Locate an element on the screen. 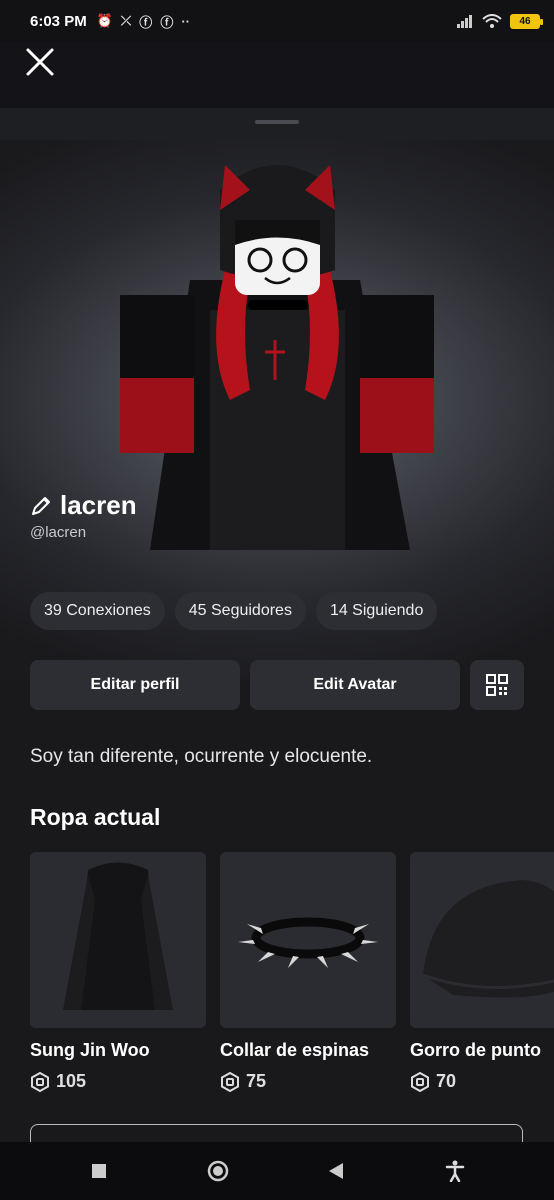 The width and height of the screenshot is (554, 1200). item-name: Sung Jin Woo is located at coordinates (90, 1050).